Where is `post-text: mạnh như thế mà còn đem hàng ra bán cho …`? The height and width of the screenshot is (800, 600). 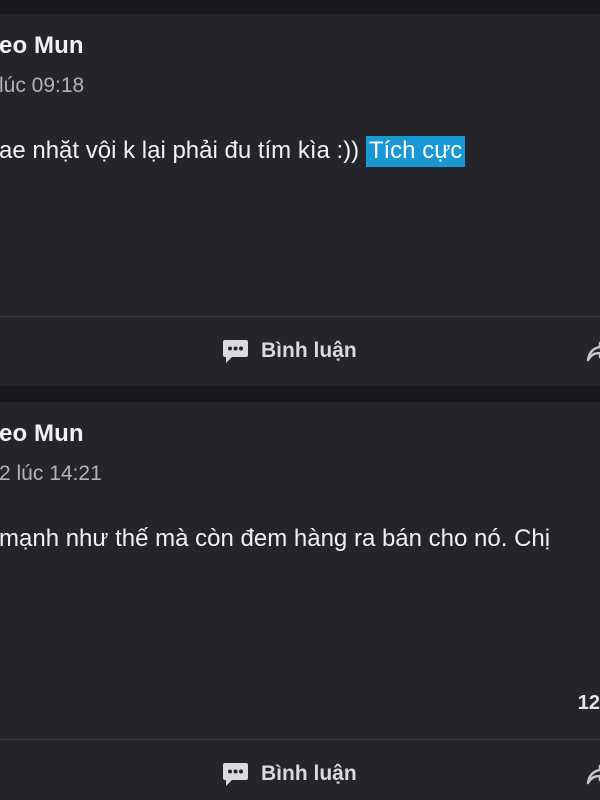
post-text: mạnh như thế mà còn đem hàng ra bán cho … is located at coordinates (275, 538).